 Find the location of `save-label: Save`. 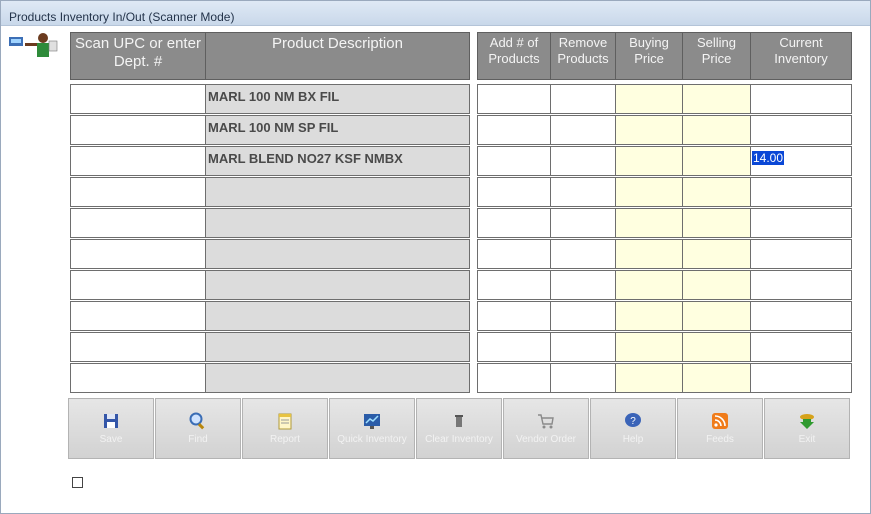

save-label: Save is located at coordinates (111, 439).